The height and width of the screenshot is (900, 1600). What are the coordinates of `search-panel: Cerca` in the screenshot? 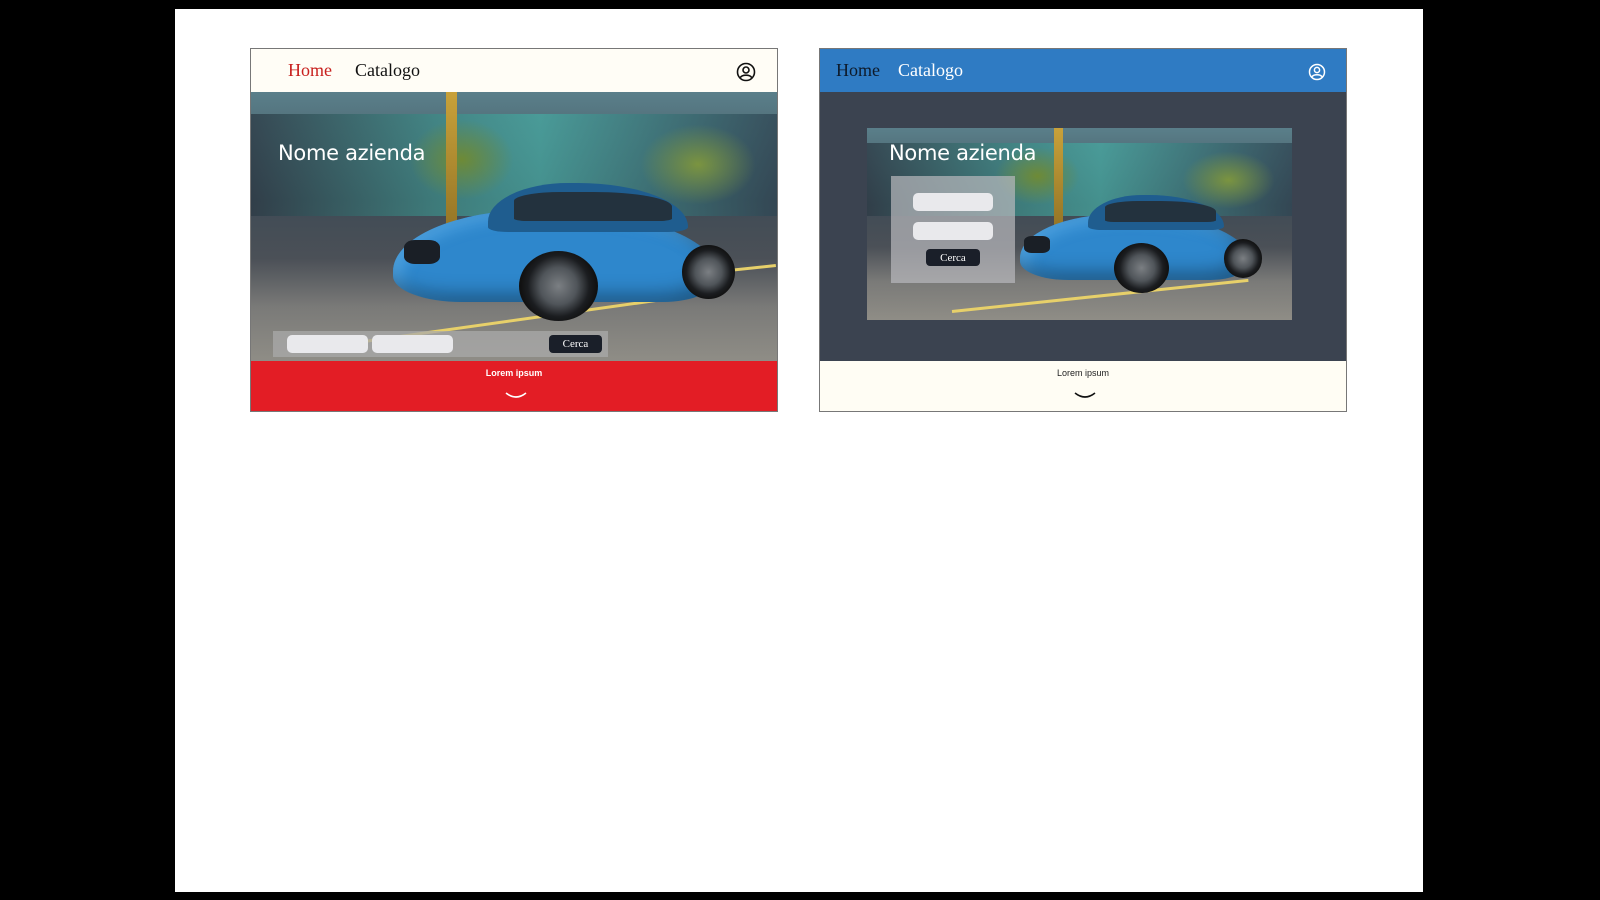 It's located at (953, 229).